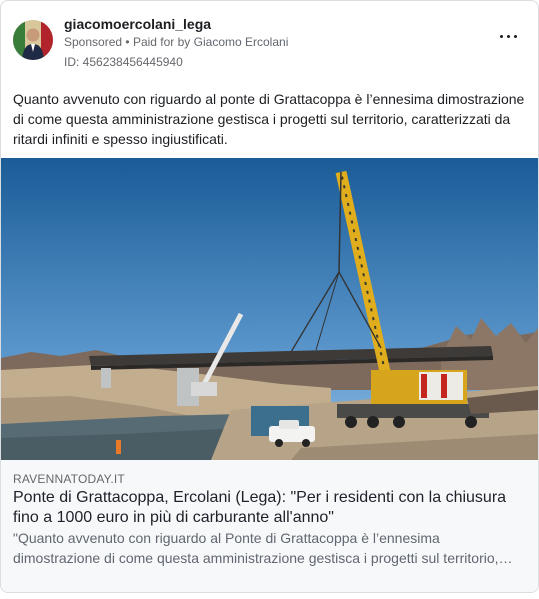 The height and width of the screenshot is (599, 539). Describe the element at coordinates (93, 42) in the screenshot. I see `sponsored-label: Sponsored` at that location.